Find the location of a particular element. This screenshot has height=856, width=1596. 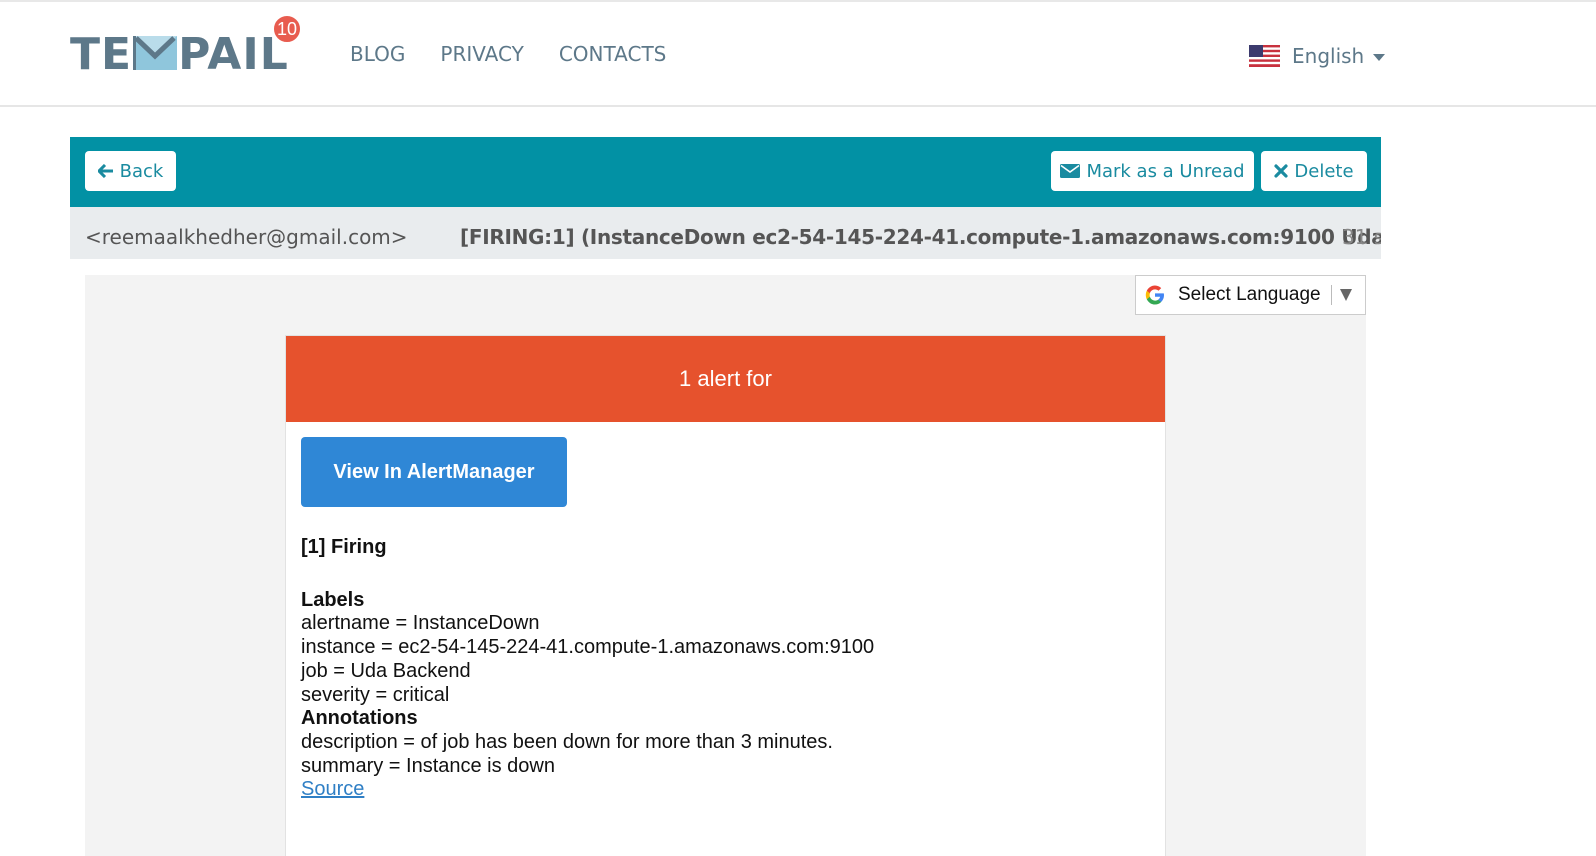

label-line: alertname = InstanceDown is located at coordinates (420, 623).